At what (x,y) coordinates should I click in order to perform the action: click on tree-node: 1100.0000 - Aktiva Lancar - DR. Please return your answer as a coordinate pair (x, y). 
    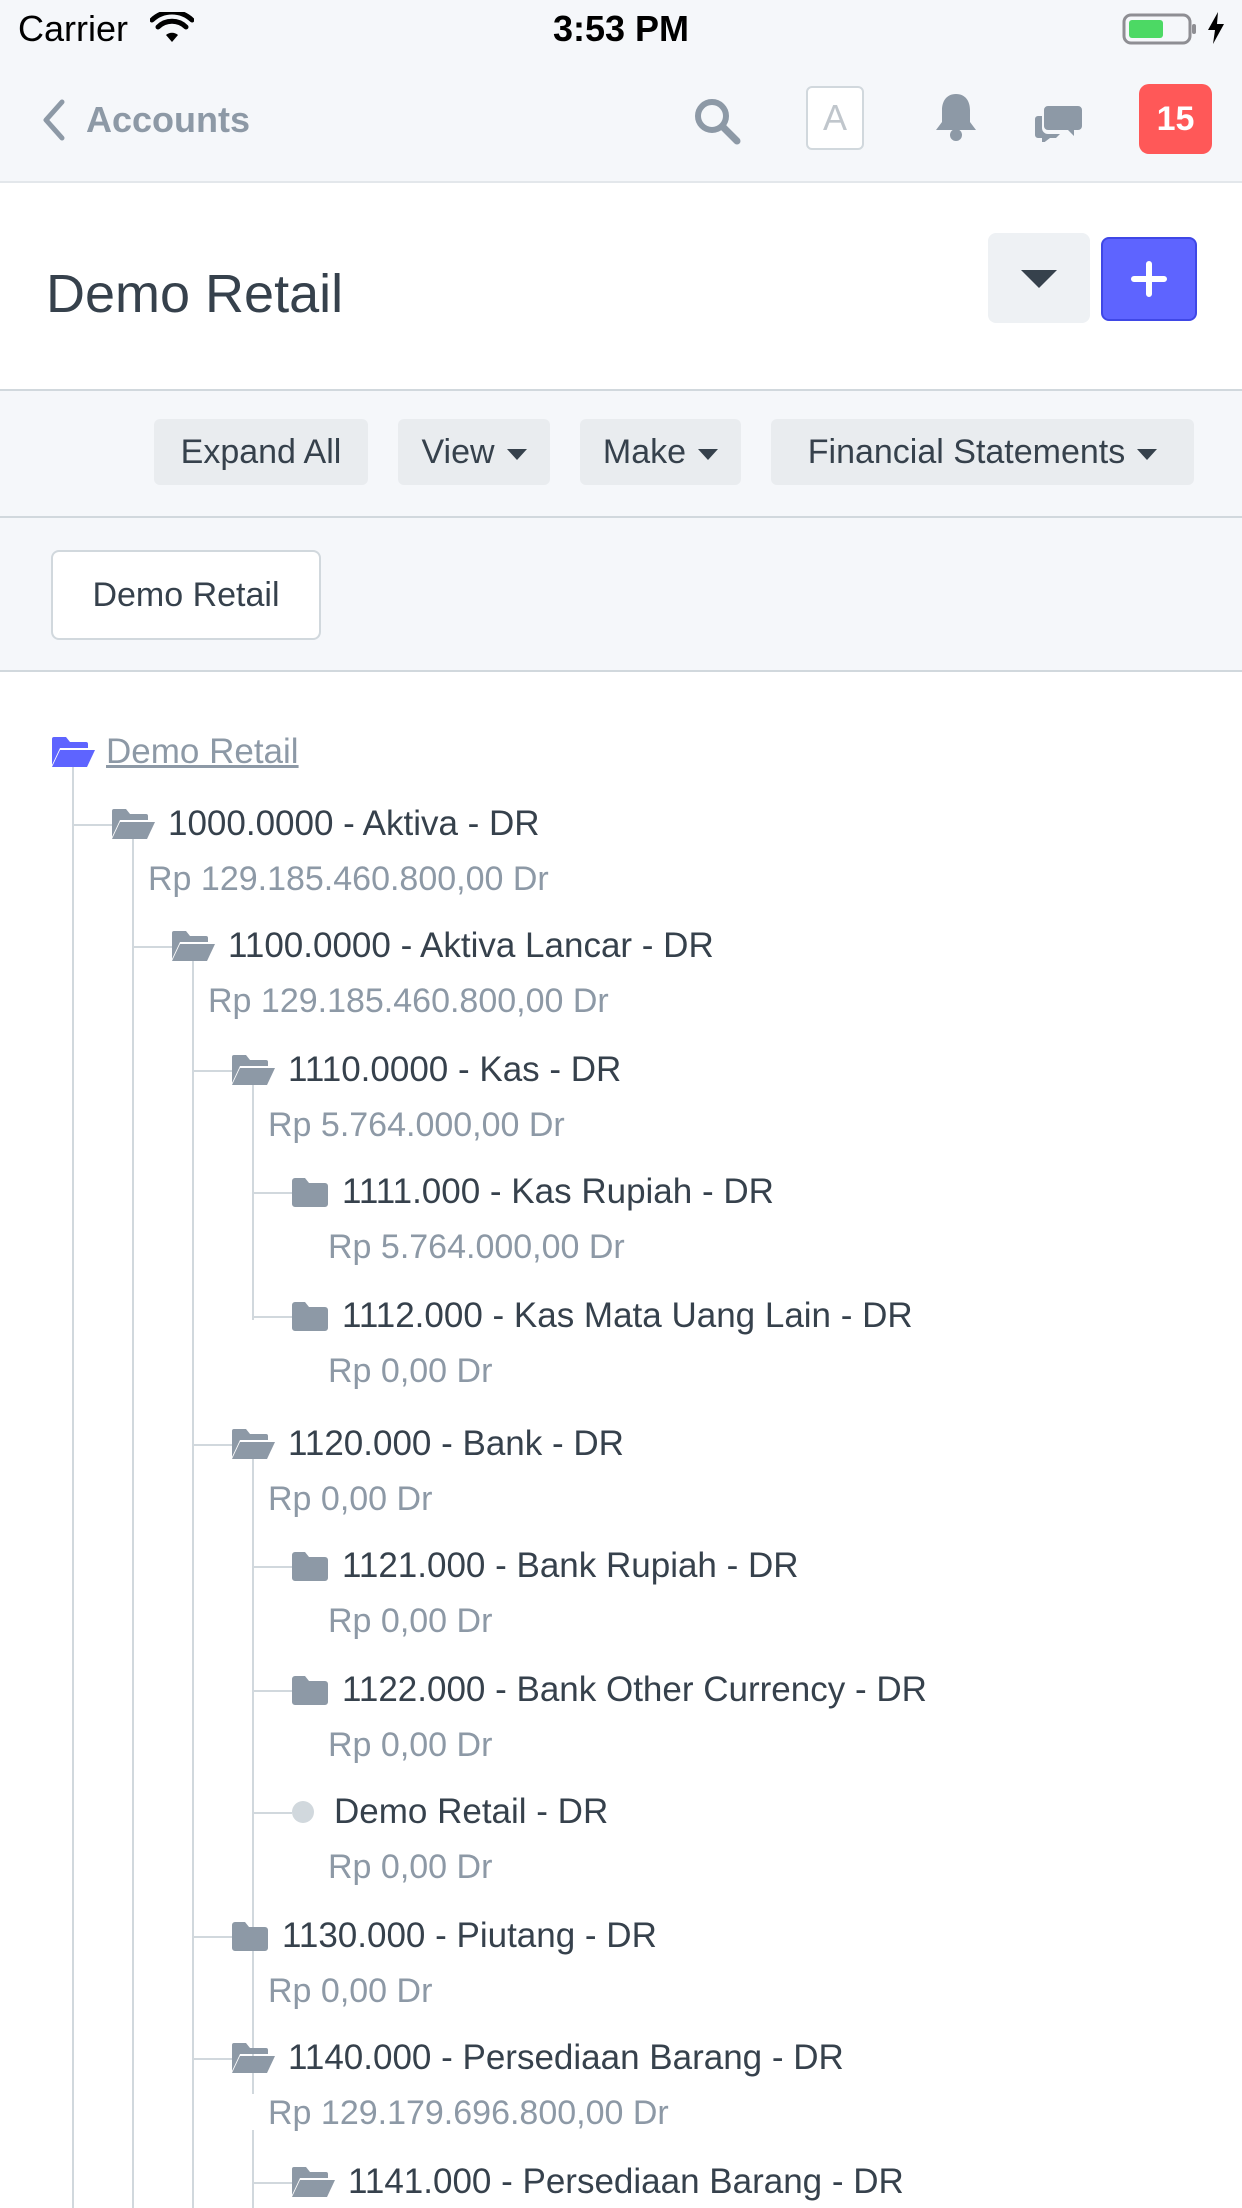
    Looking at the image, I should click on (442, 946).